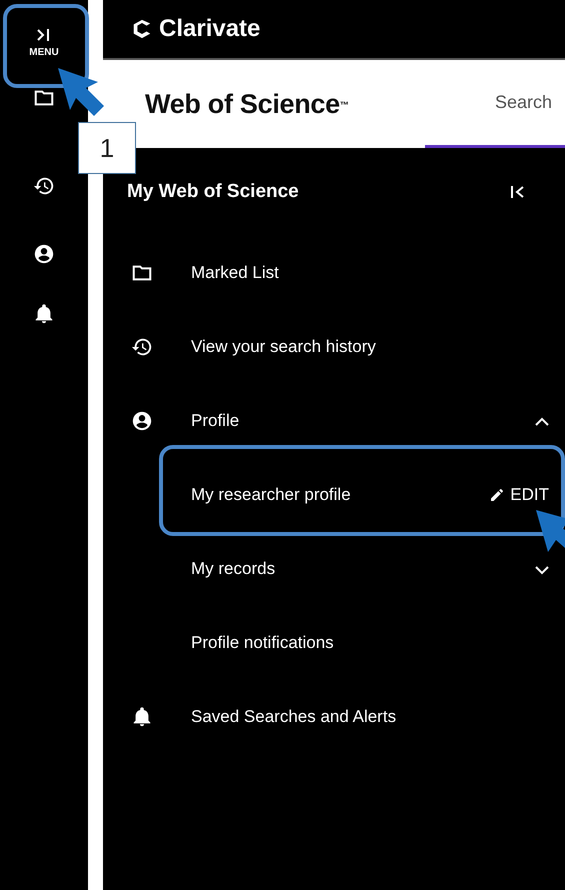 This screenshot has width=565, height=890. Describe the element at coordinates (363, 569) in the screenshot. I see `menu-item: My records` at that location.